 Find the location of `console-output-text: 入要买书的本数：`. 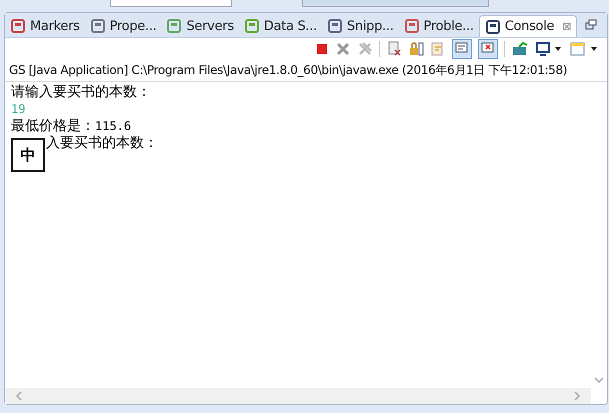

console-output-text: 入要买书的本数： is located at coordinates (102, 143).